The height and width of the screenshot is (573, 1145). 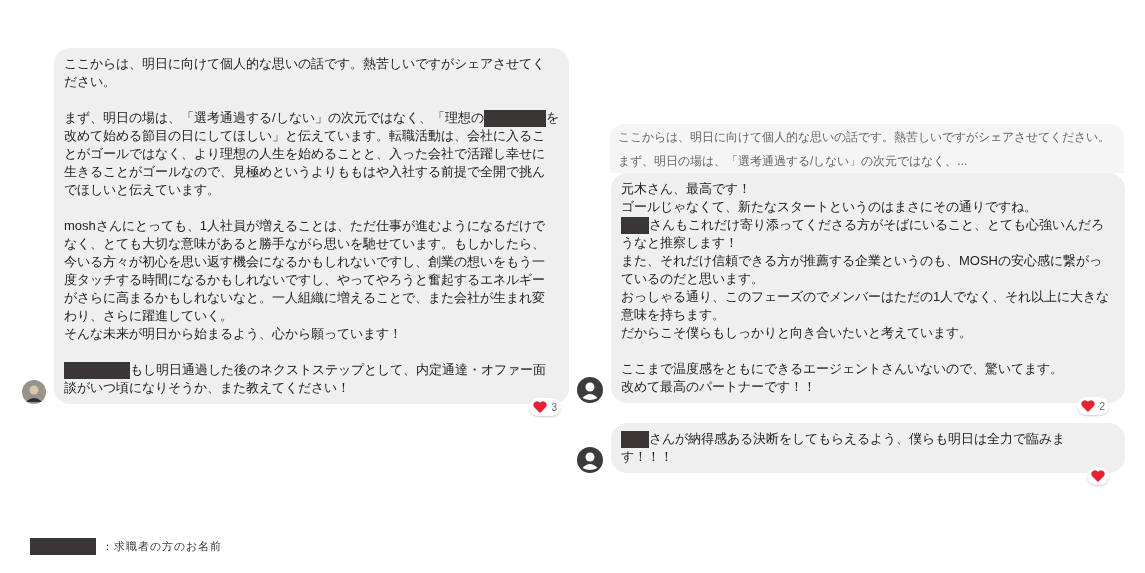 I want to click on message-text: だからこそ僕らもしっかりと向き合いたいと考えています。, so click(x=796, y=333).